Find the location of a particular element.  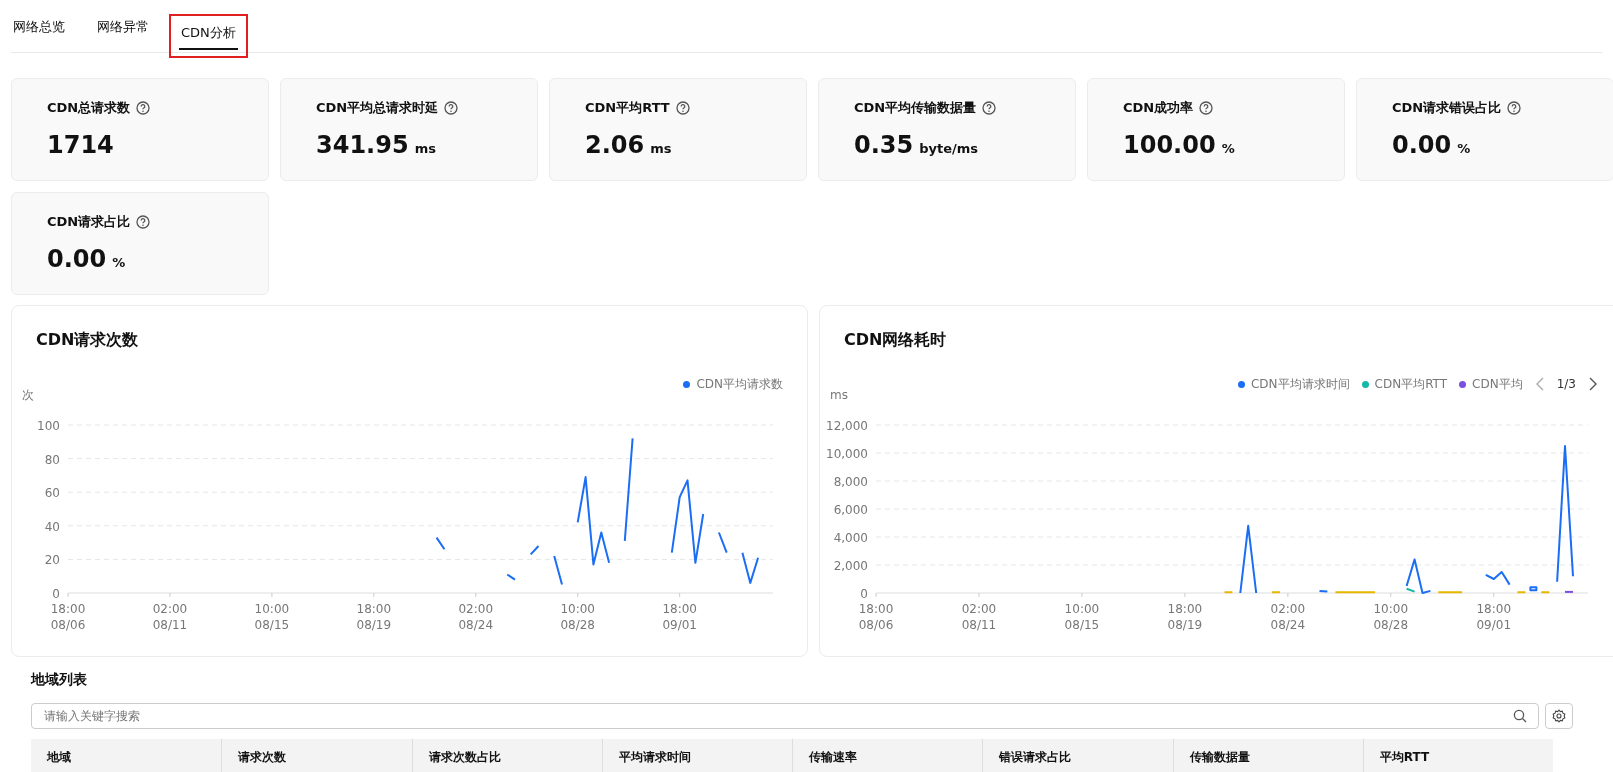

metric-unit: byte/ms is located at coordinates (949, 148).